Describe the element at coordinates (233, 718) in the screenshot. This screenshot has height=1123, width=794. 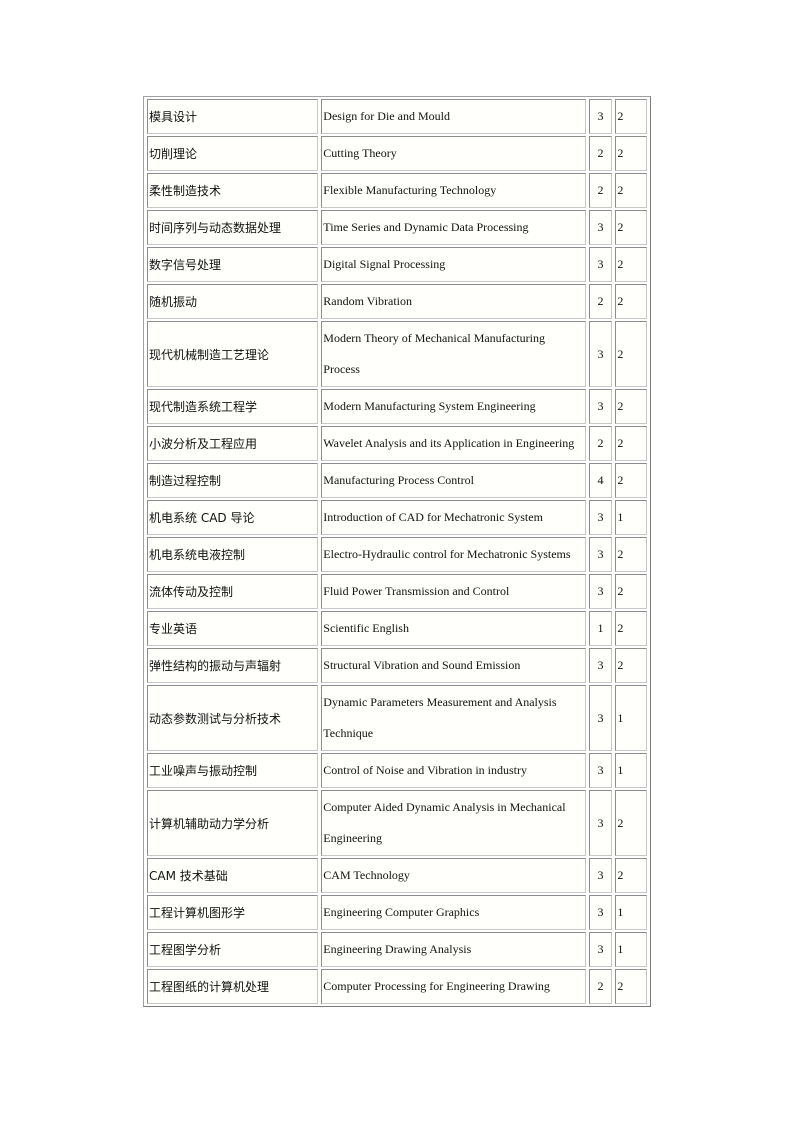
I see `course-name-cn: 动态参数测试与分析技术` at that location.